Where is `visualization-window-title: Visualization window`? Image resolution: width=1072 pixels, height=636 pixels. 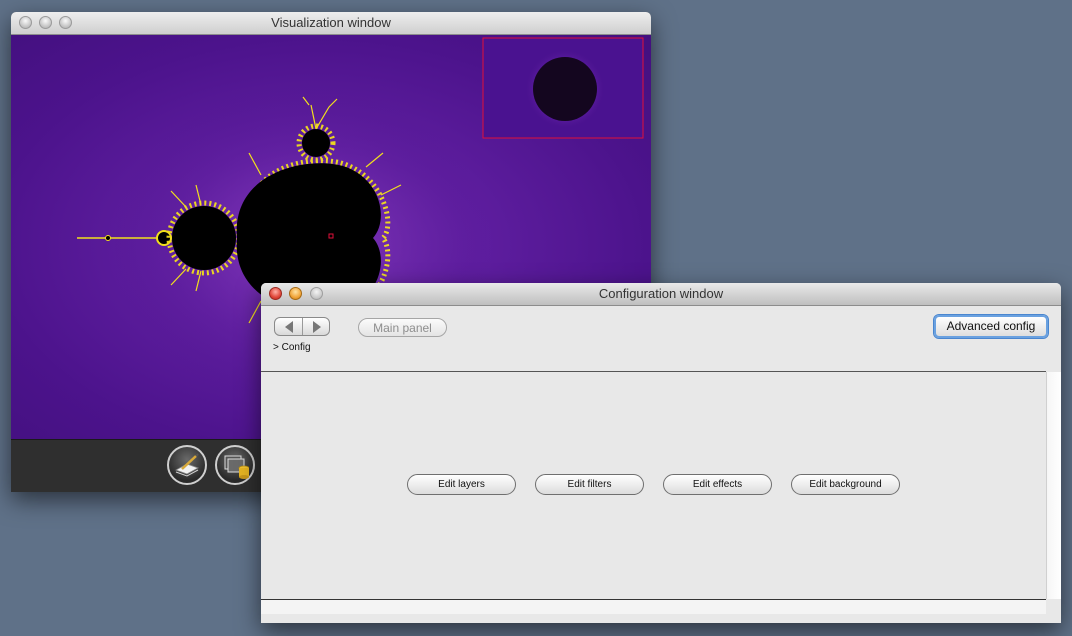
visualization-window-title: Visualization window is located at coordinates (331, 22).